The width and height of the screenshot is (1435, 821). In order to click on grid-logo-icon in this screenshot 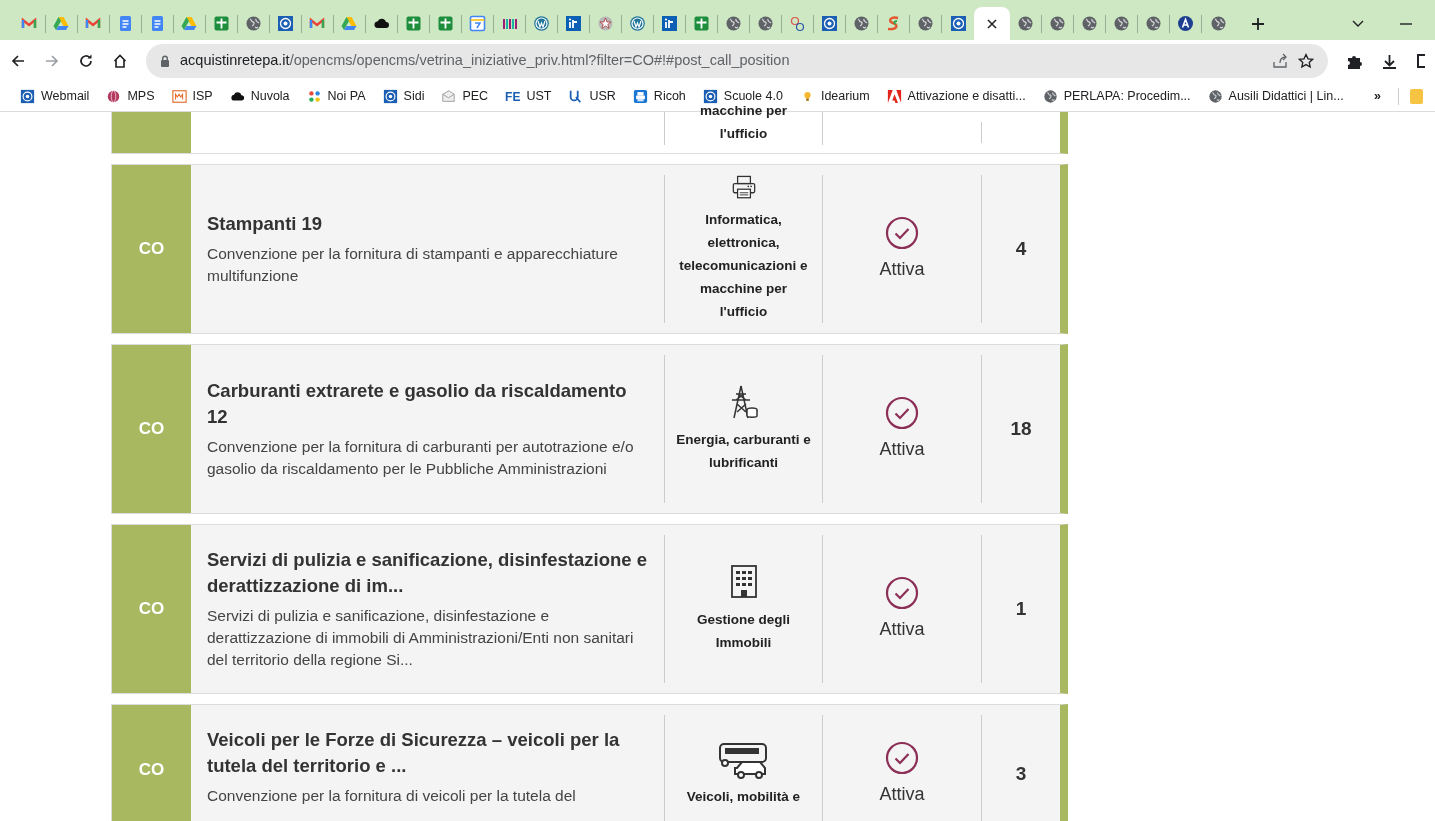, I will do `click(179, 96)`.